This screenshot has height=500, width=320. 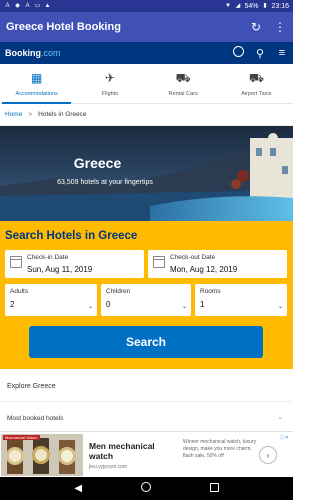 I want to click on ad-title: Men mechanical watch, so click(x=129, y=451).